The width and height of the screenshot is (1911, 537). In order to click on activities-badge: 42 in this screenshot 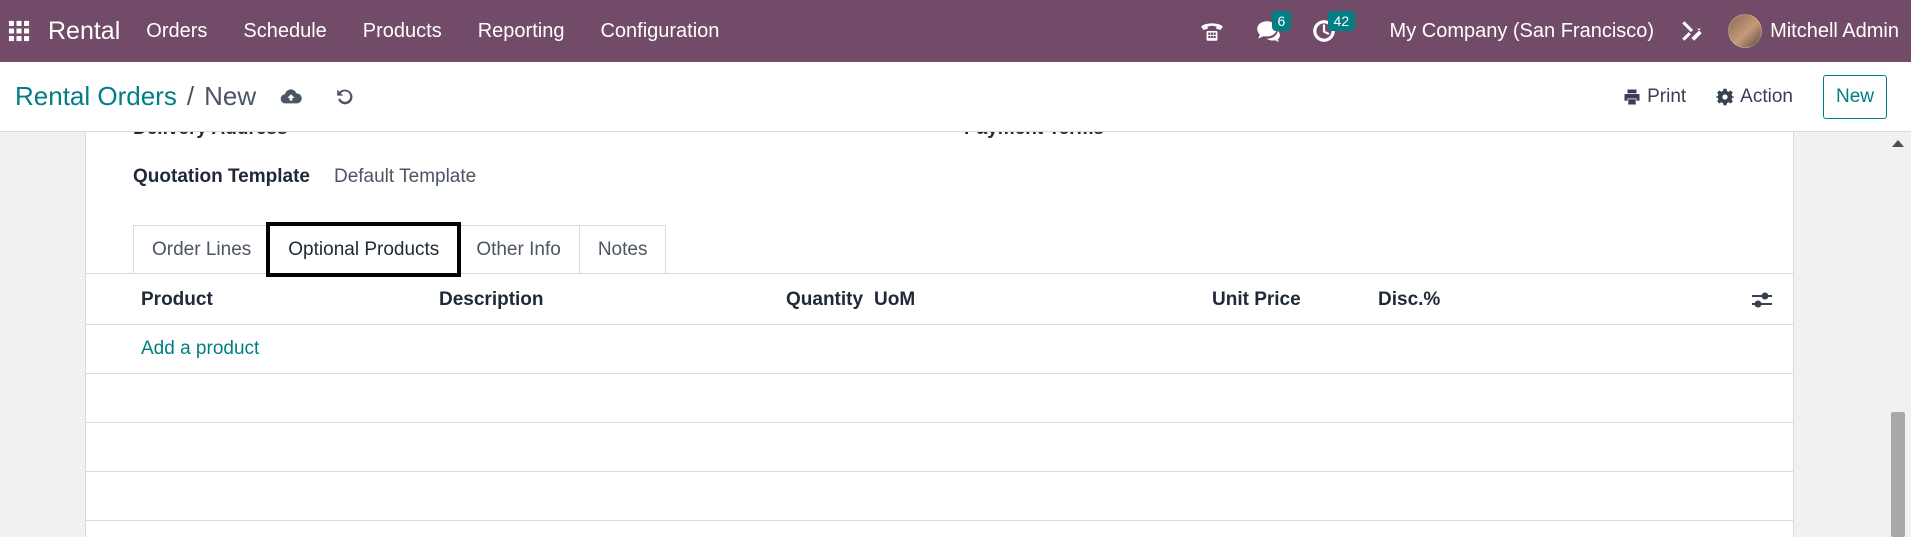, I will do `click(1341, 21)`.